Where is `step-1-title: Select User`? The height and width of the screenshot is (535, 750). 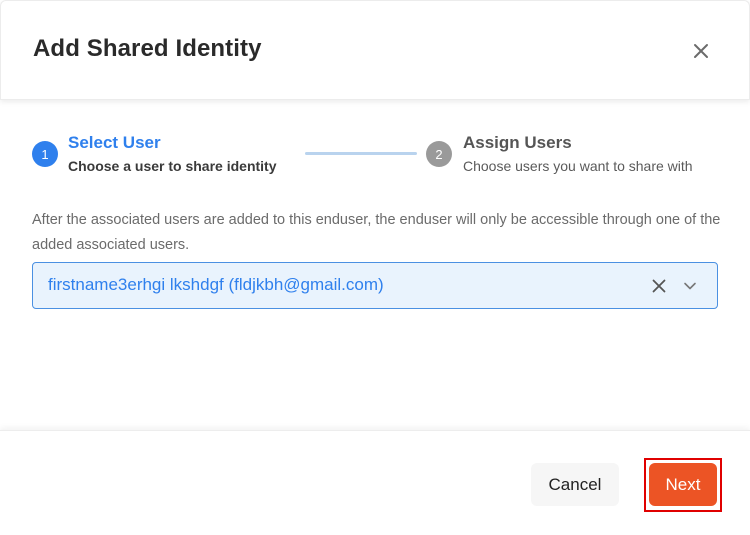 step-1-title: Select User is located at coordinates (114, 142).